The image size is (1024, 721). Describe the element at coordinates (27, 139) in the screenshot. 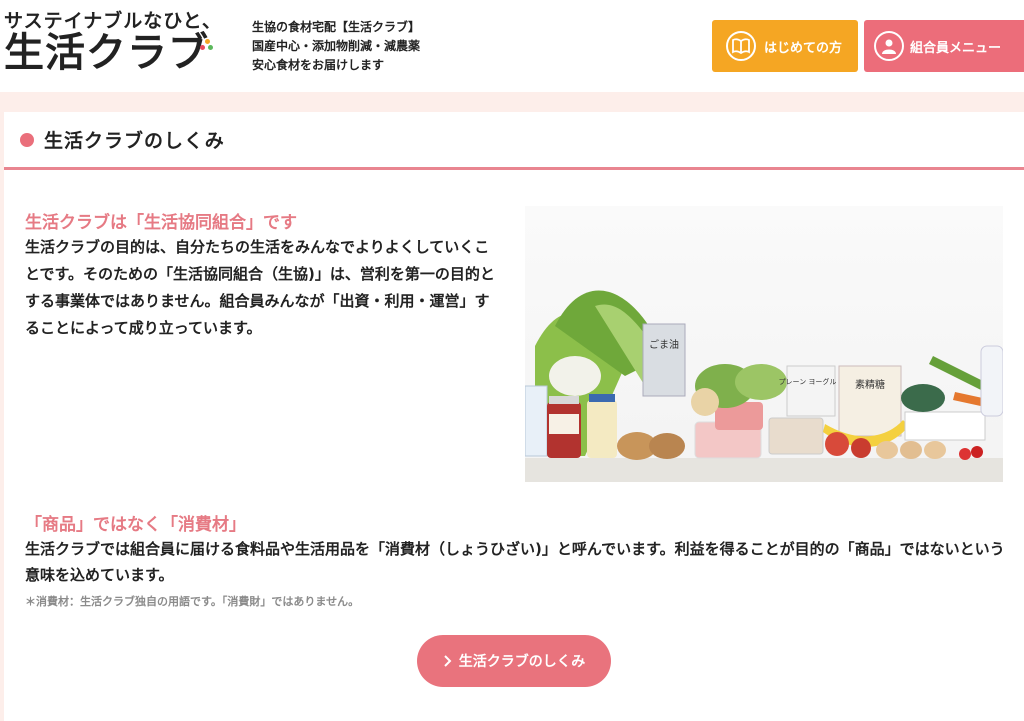

I see `title-bullet-icon` at that location.